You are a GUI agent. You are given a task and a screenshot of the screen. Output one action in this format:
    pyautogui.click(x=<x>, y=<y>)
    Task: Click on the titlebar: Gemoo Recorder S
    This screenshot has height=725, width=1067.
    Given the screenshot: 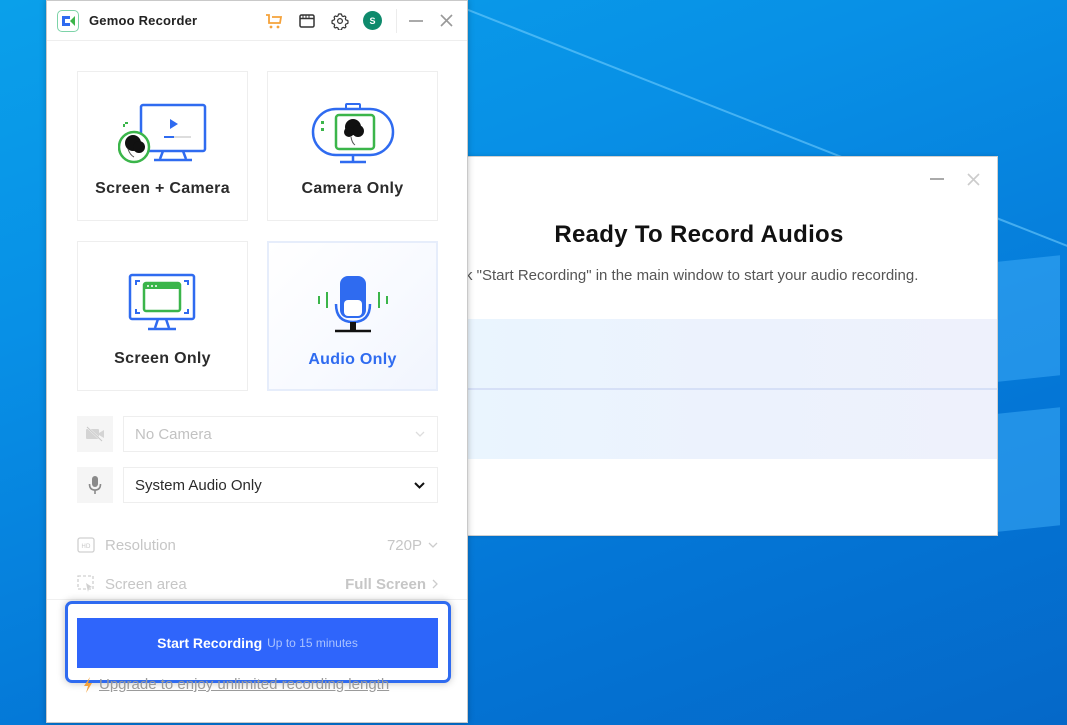 What is the action you would take?
    pyautogui.click(x=257, y=21)
    